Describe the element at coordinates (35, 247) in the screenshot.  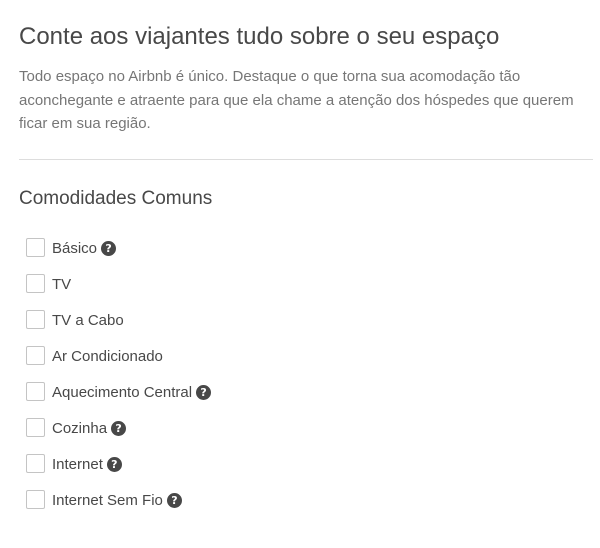
I see `checkbox-basico` at that location.